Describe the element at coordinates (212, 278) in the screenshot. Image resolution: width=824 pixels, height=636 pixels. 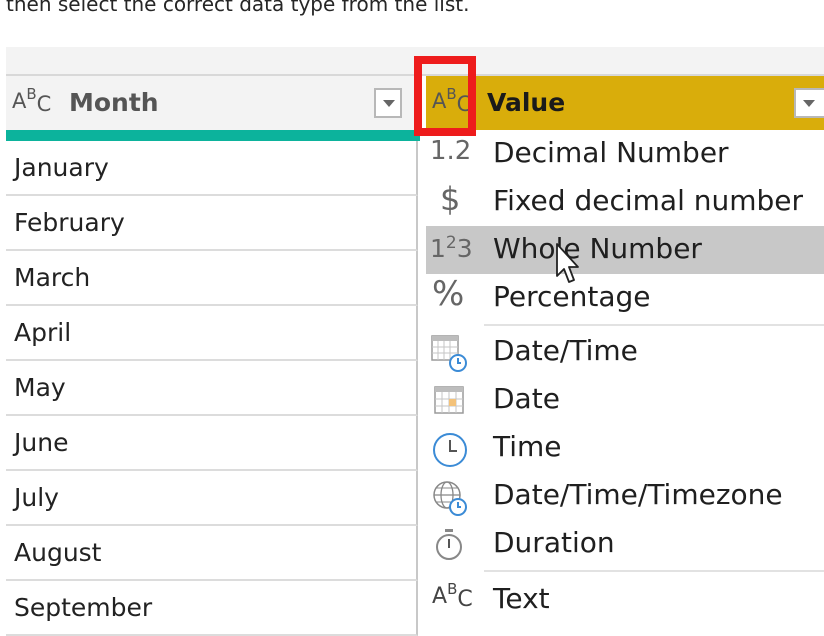
I see `table-row: March` at that location.